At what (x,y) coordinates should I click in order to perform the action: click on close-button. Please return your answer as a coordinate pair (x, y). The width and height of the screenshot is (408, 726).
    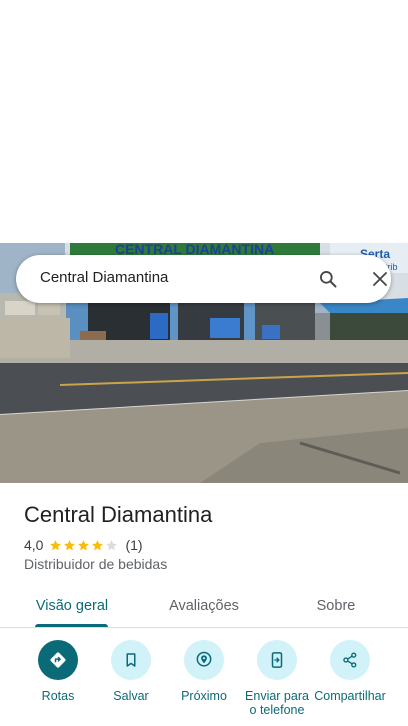
    Looking at the image, I should click on (380, 279).